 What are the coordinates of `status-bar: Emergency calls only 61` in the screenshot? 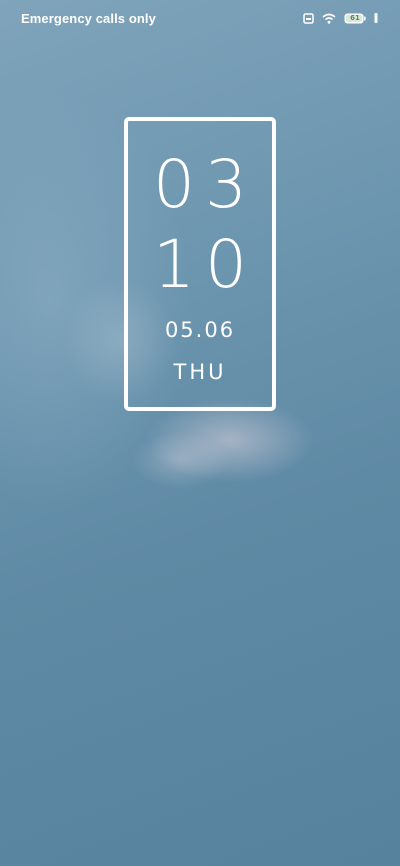 It's located at (200, 18).